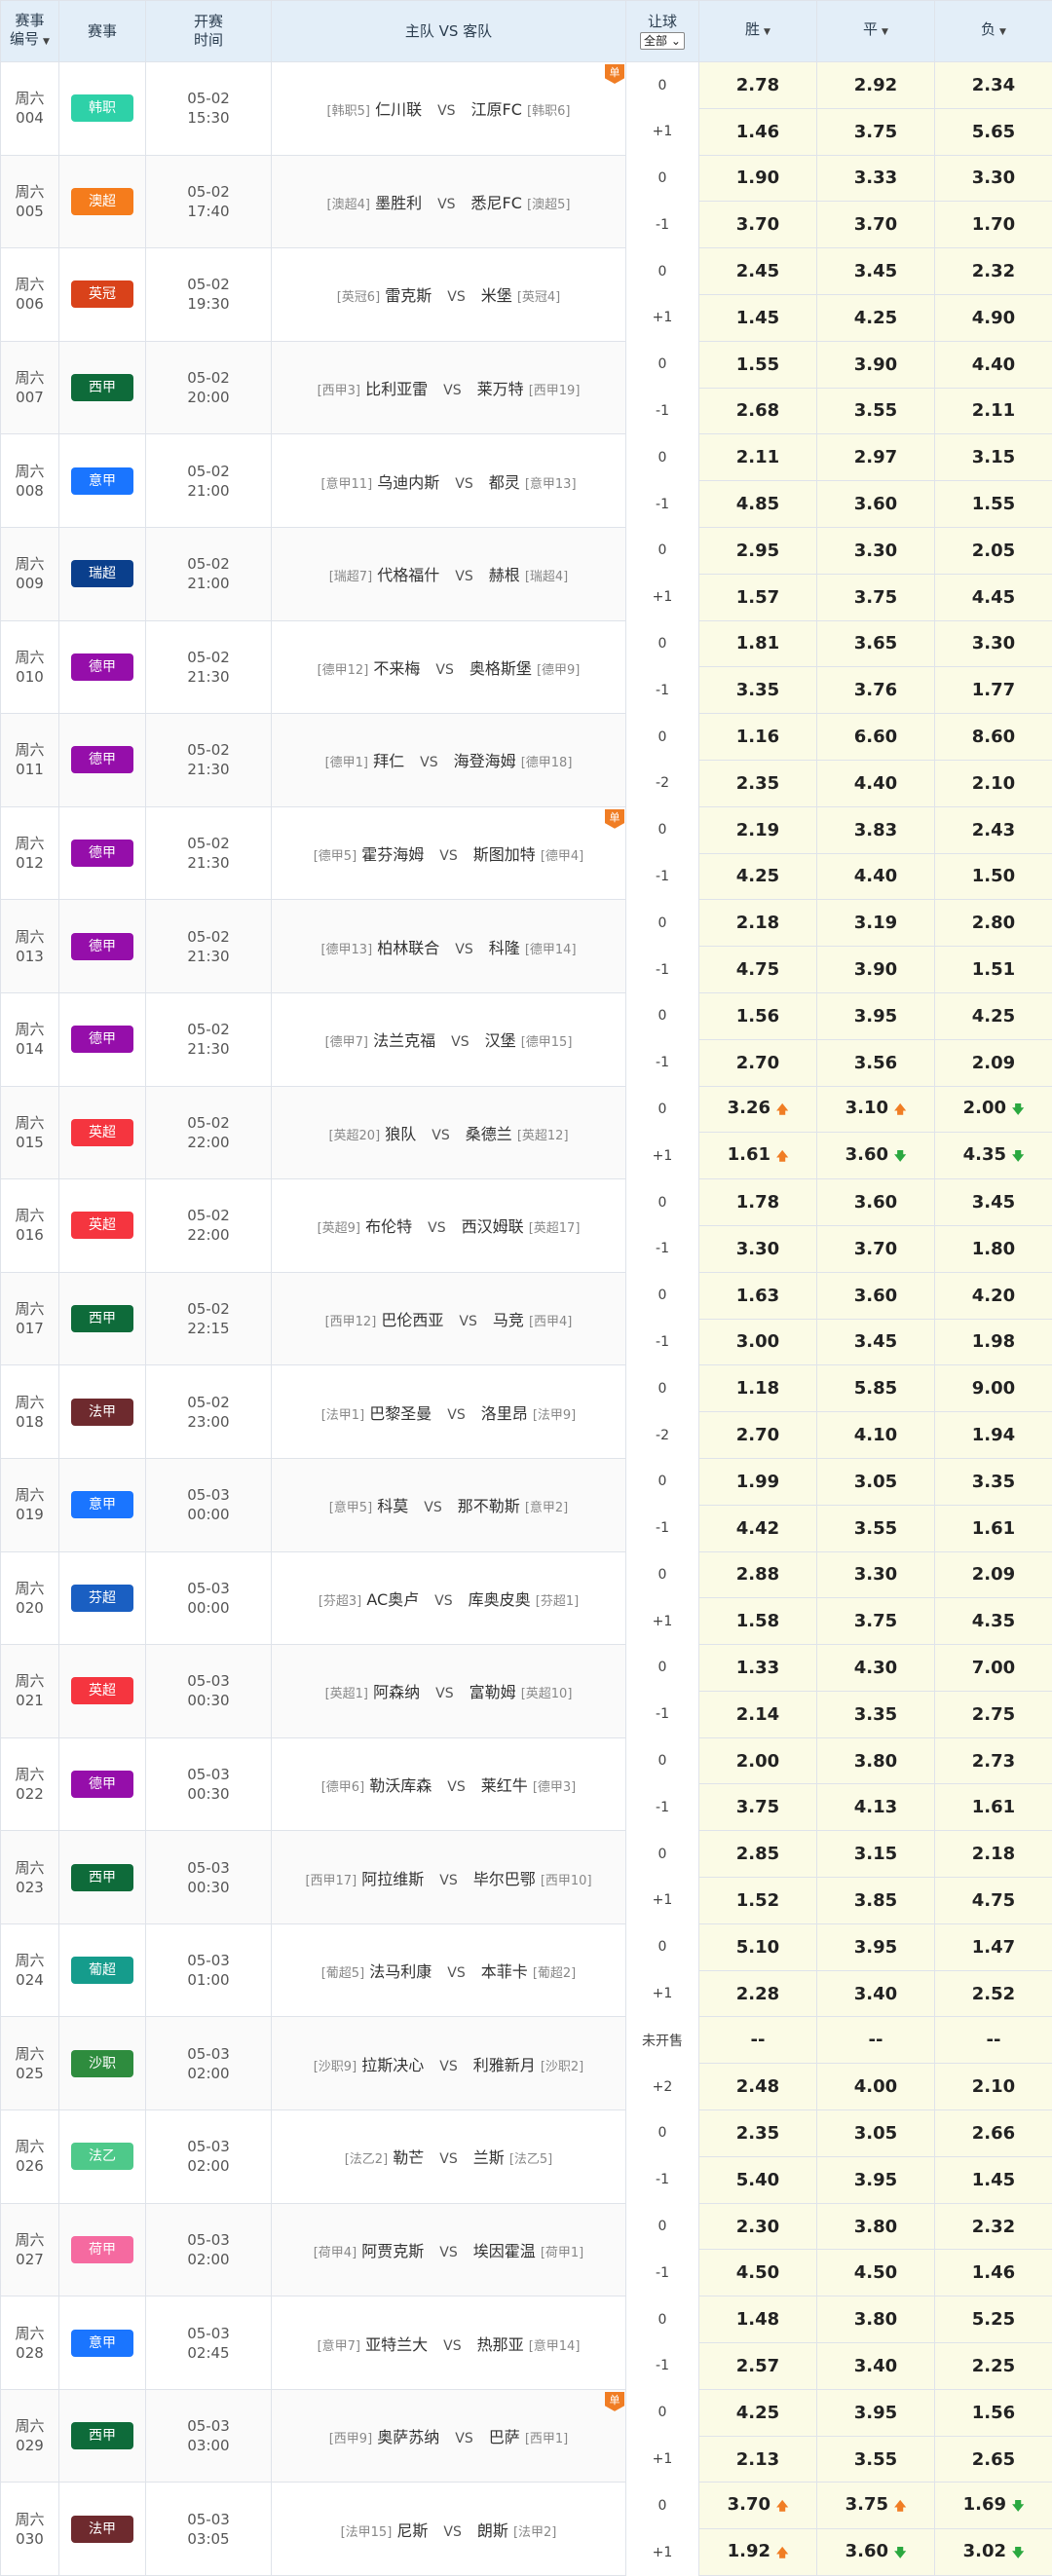  Describe the element at coordinates (400, 1971) in the screenshot. I see `home-team: 法马利康` at that location.